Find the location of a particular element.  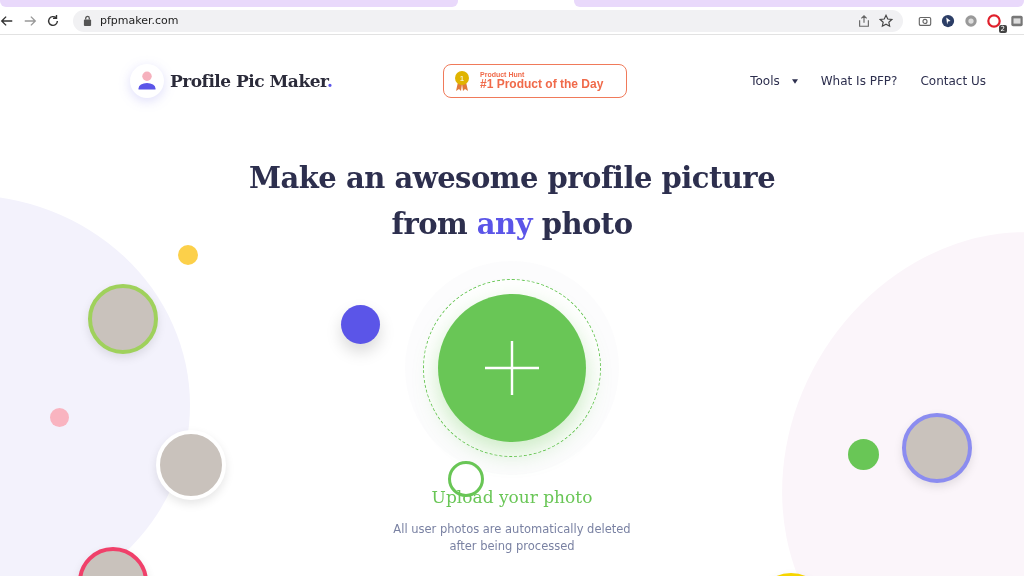

lock-icon is located at coordinates (87, 20).